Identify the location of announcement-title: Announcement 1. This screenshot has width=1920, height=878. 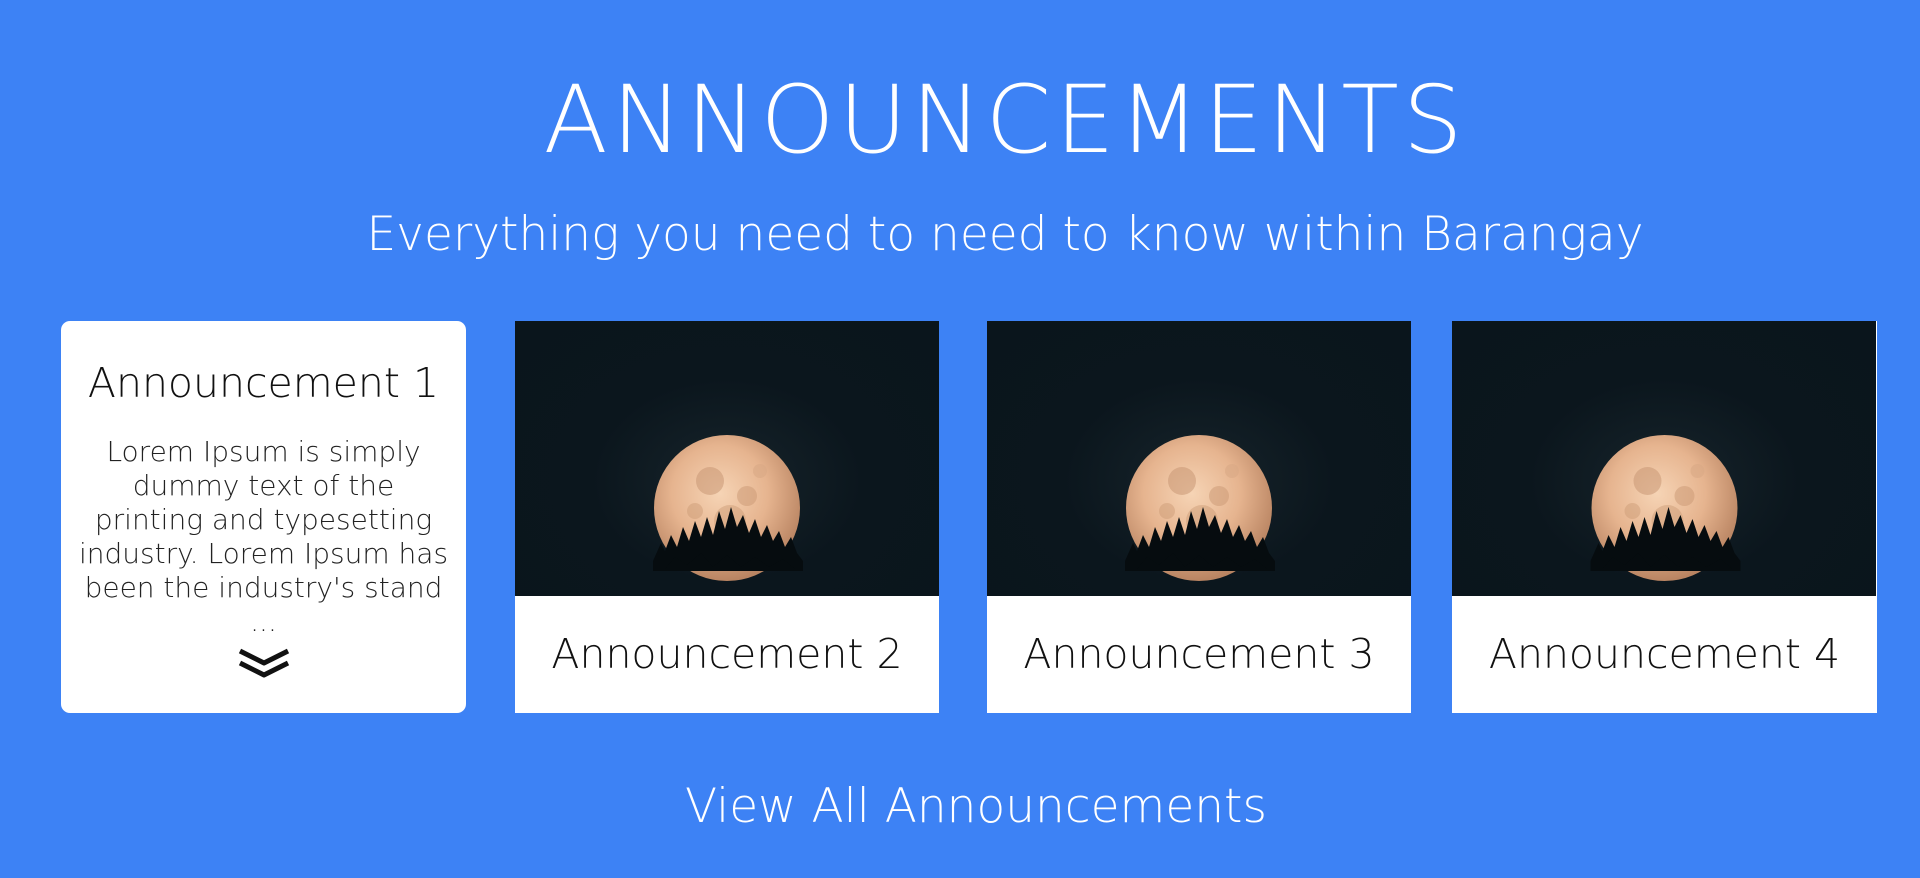
(263, 383).